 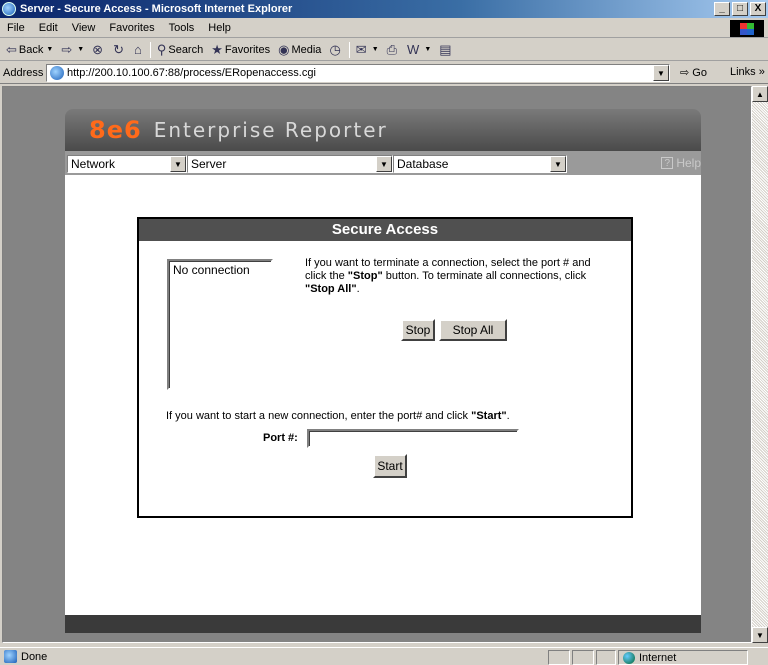 I want to click on status-text: Done, so click(x=34, y=656).